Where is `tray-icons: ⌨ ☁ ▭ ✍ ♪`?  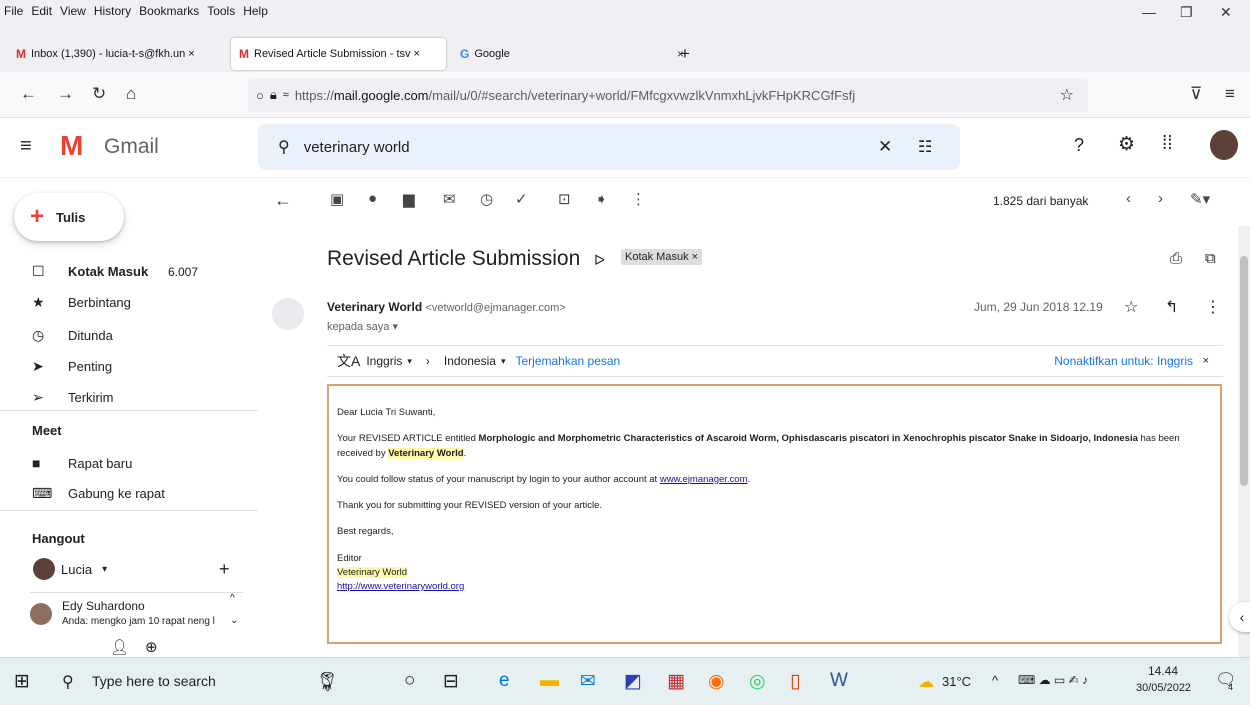 tray-icons: ⌨ ☁ ▭ ✍ ♪ is located at coordinates (1053, 680).